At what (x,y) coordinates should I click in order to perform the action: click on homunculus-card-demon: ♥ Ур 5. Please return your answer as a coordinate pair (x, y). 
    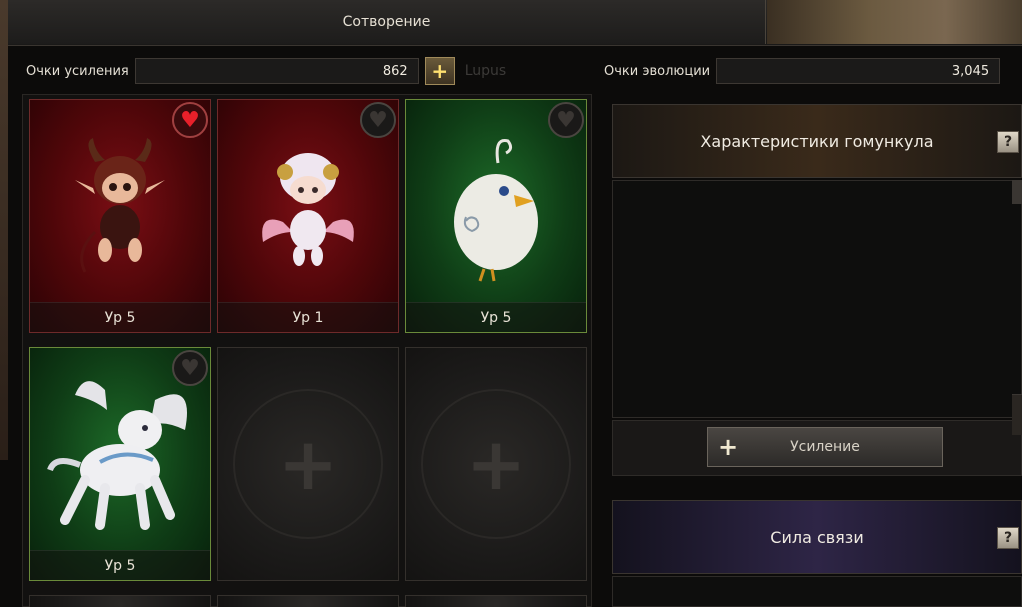
    Looking at the image, I should click on (120, 216).